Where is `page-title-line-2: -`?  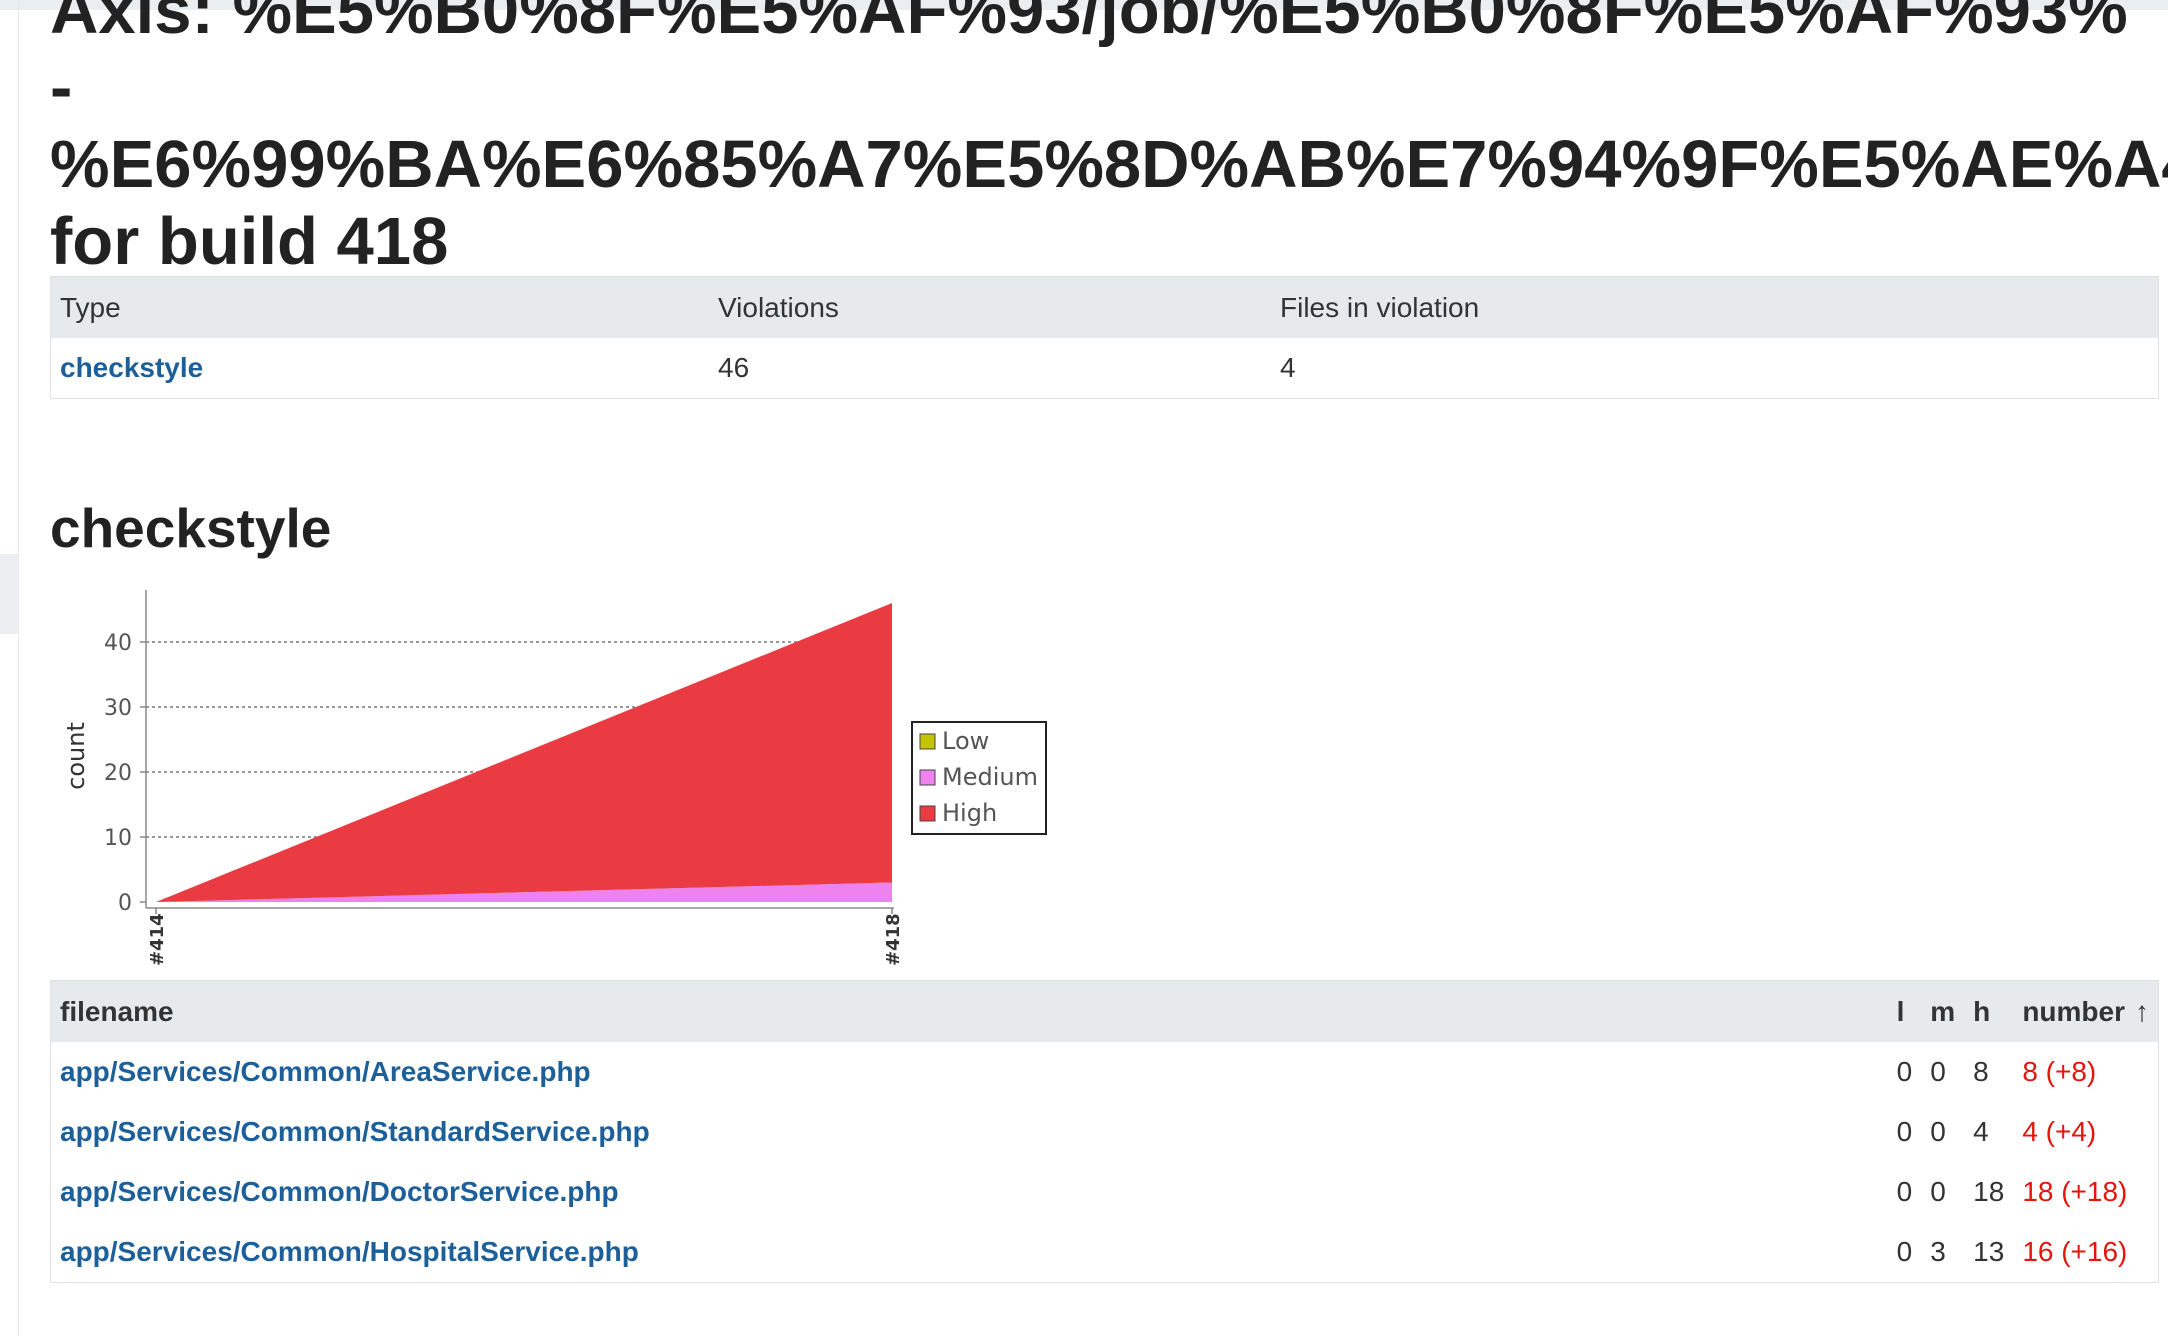
page-title-line-2: - is located at coordinates (61, 87).